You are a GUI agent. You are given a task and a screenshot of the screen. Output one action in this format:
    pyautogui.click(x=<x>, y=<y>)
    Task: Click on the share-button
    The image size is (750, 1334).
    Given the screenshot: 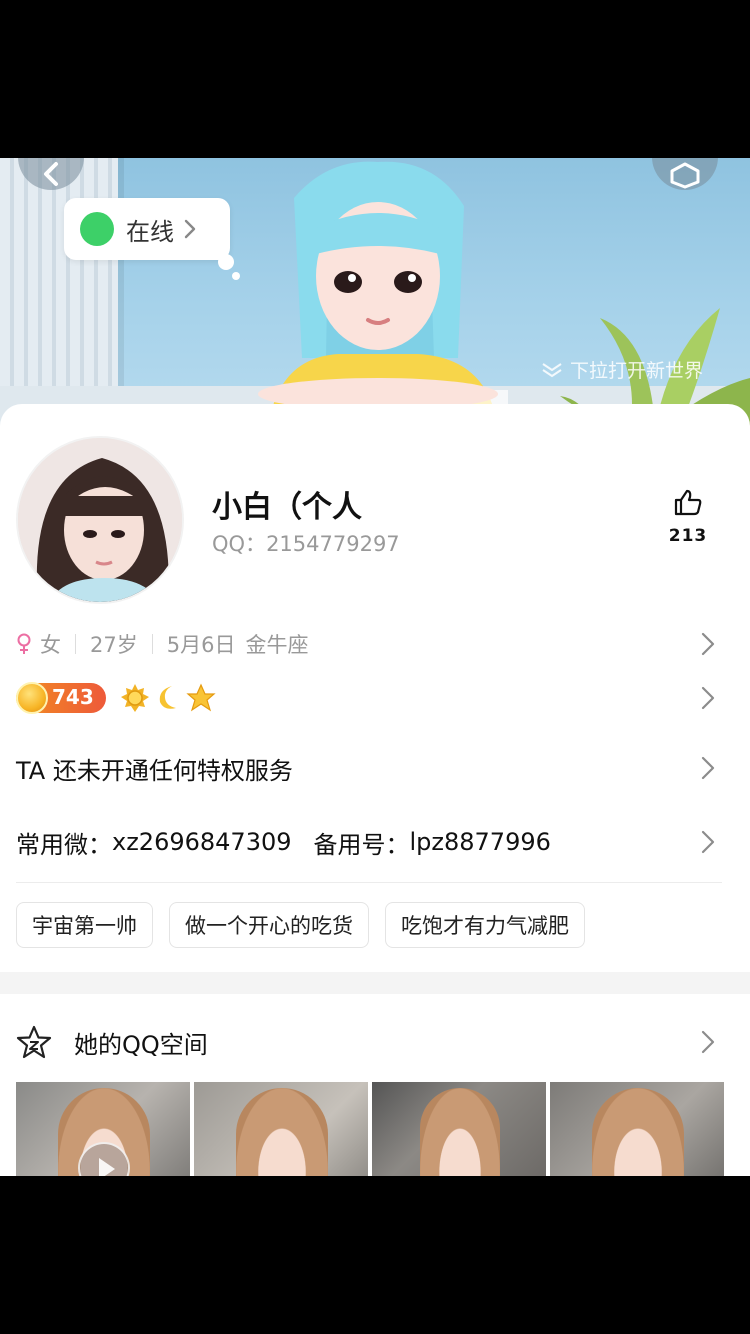 What is the action you would take?
    pyautogui.click(x=685, y=174)
    